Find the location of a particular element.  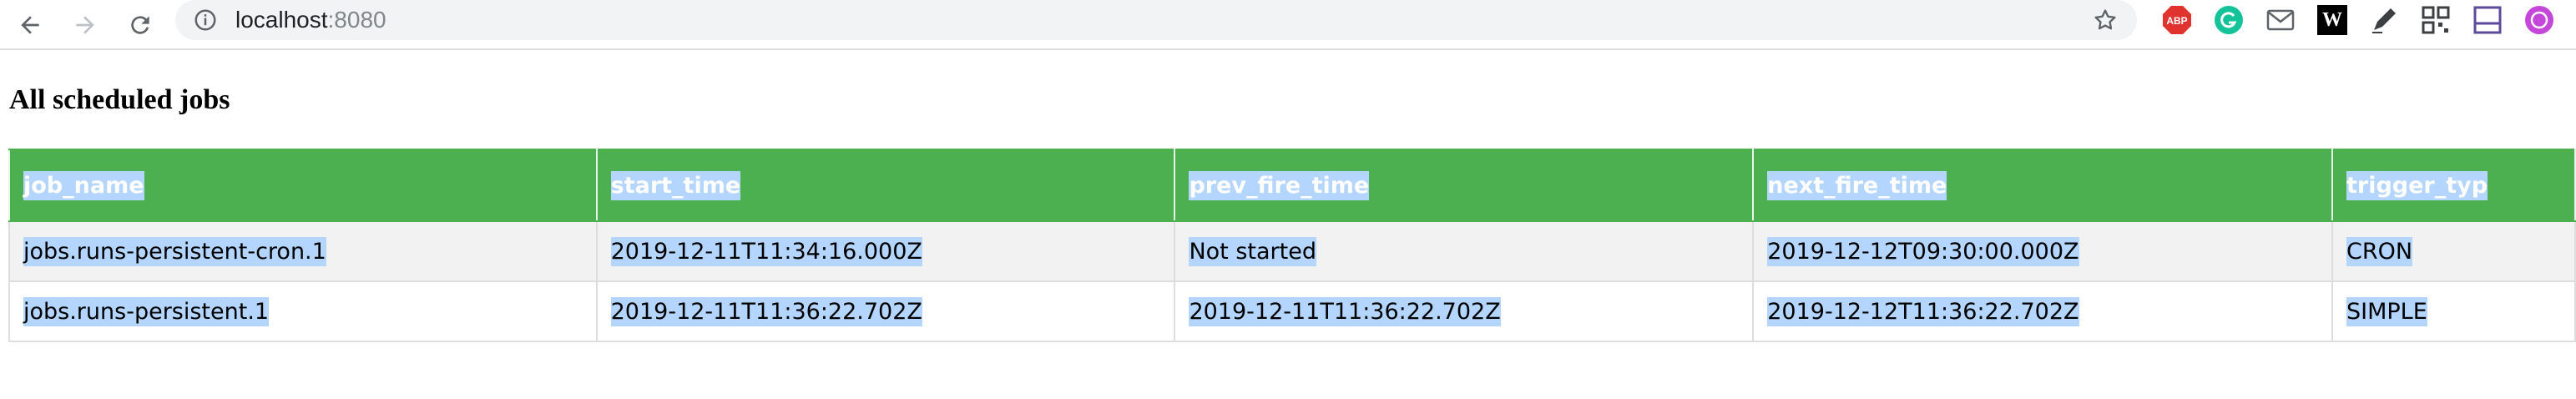

forward-arrow-icon is located at coordinates (85, 25).